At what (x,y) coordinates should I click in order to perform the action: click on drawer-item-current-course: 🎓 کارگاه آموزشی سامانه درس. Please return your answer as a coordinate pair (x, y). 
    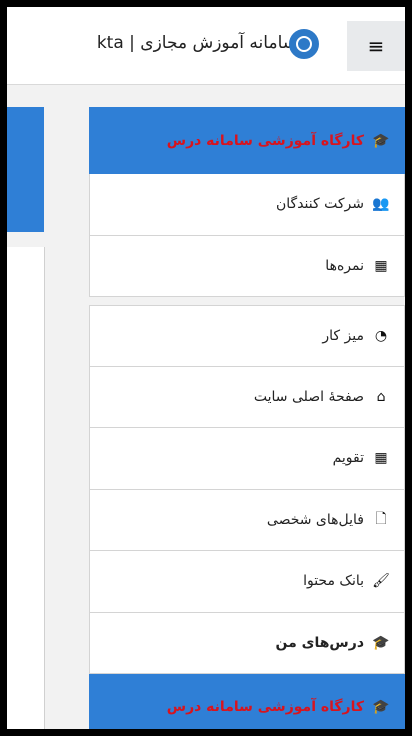
    Looking at the image, I should click on (247, 140).